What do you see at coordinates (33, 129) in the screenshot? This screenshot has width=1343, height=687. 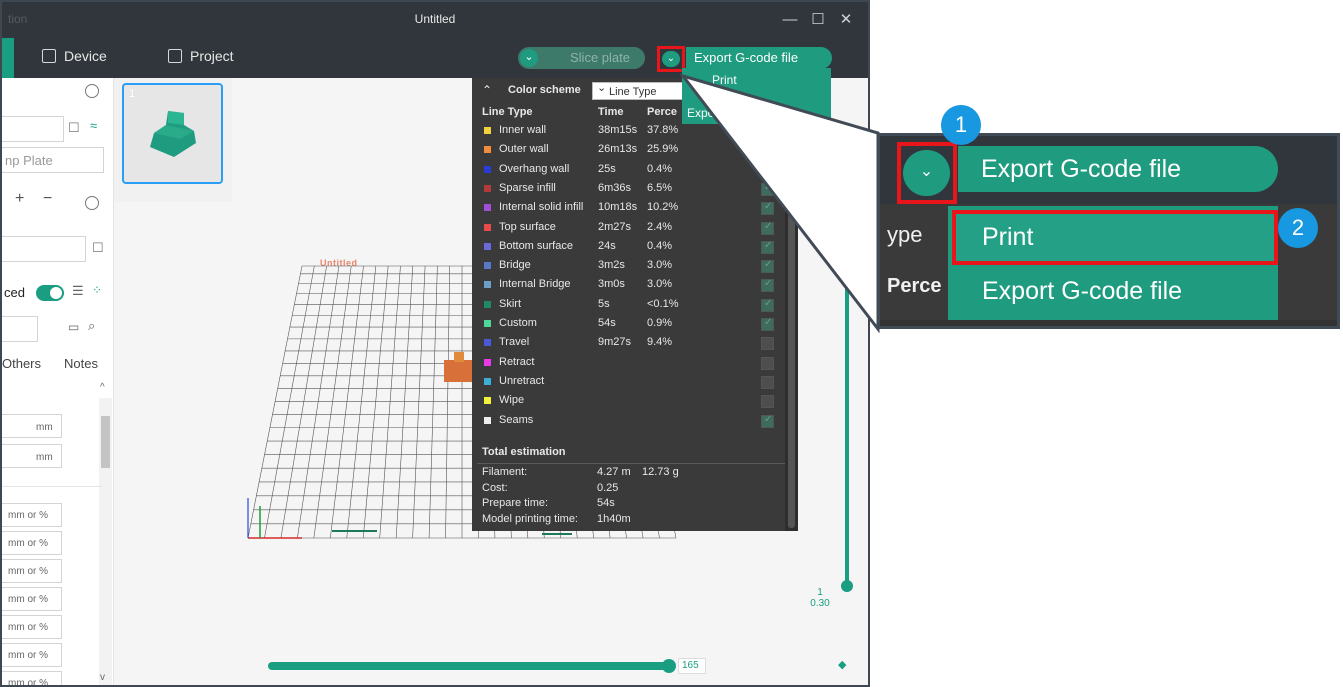 I see `printer-select` at bounding box center [33, 129].